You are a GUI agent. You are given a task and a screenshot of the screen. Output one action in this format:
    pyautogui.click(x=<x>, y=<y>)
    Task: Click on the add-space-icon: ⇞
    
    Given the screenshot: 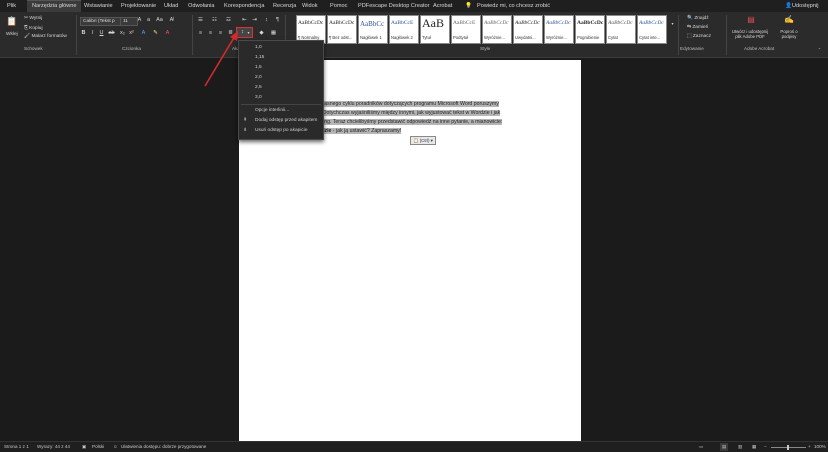 What is the action you would take?
    pyautogui.click(x=245, y=120)
    